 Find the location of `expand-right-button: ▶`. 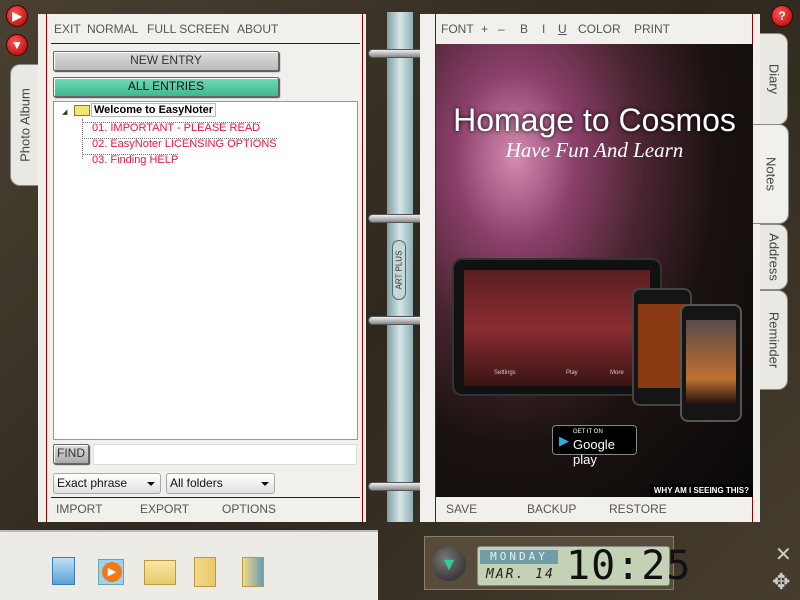

expand-right-button: ▶ is located at coordinates (17, 16).